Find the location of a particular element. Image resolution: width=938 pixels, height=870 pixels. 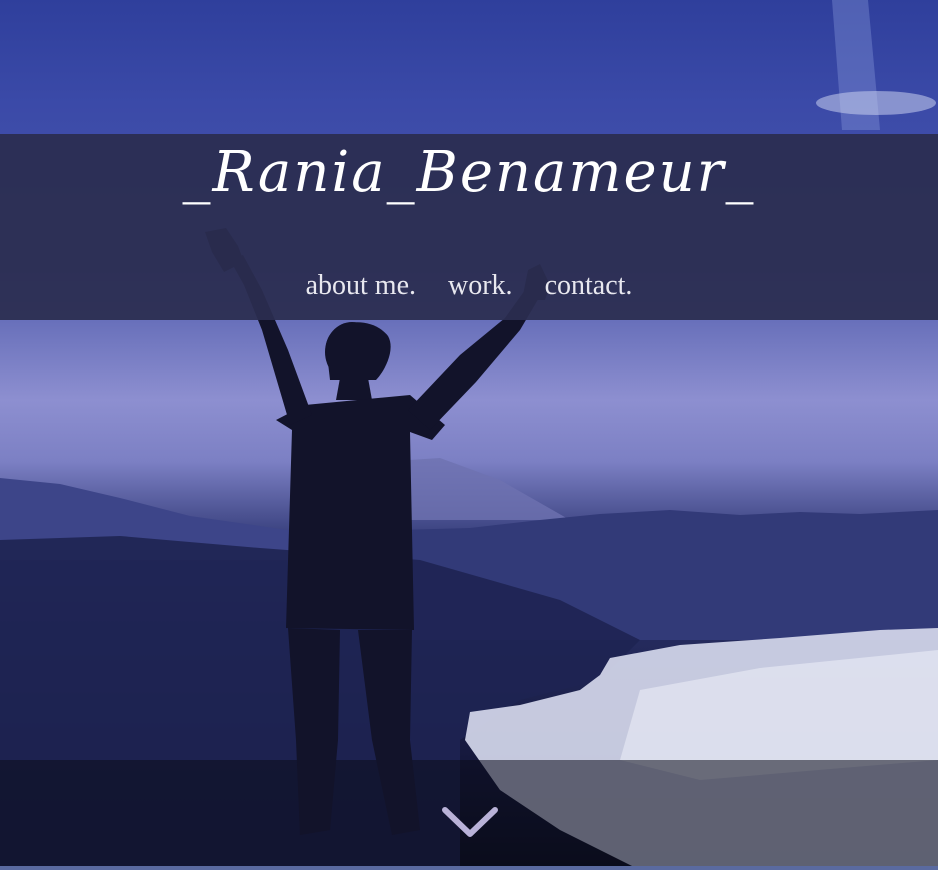

site-title: _Rania_Benameur_ is located at coordinates (469, 172).